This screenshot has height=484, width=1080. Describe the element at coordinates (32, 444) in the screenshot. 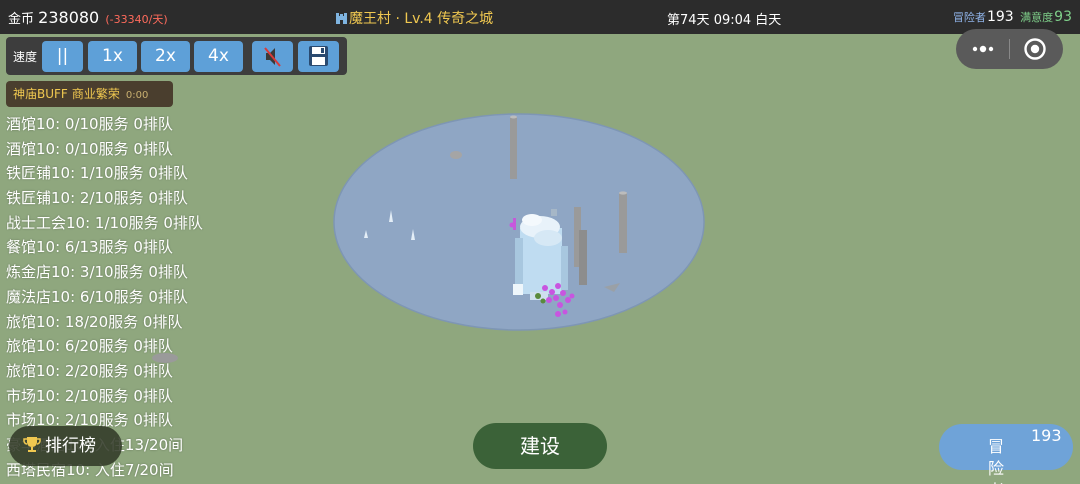

I see `trophy-icon` at that location.